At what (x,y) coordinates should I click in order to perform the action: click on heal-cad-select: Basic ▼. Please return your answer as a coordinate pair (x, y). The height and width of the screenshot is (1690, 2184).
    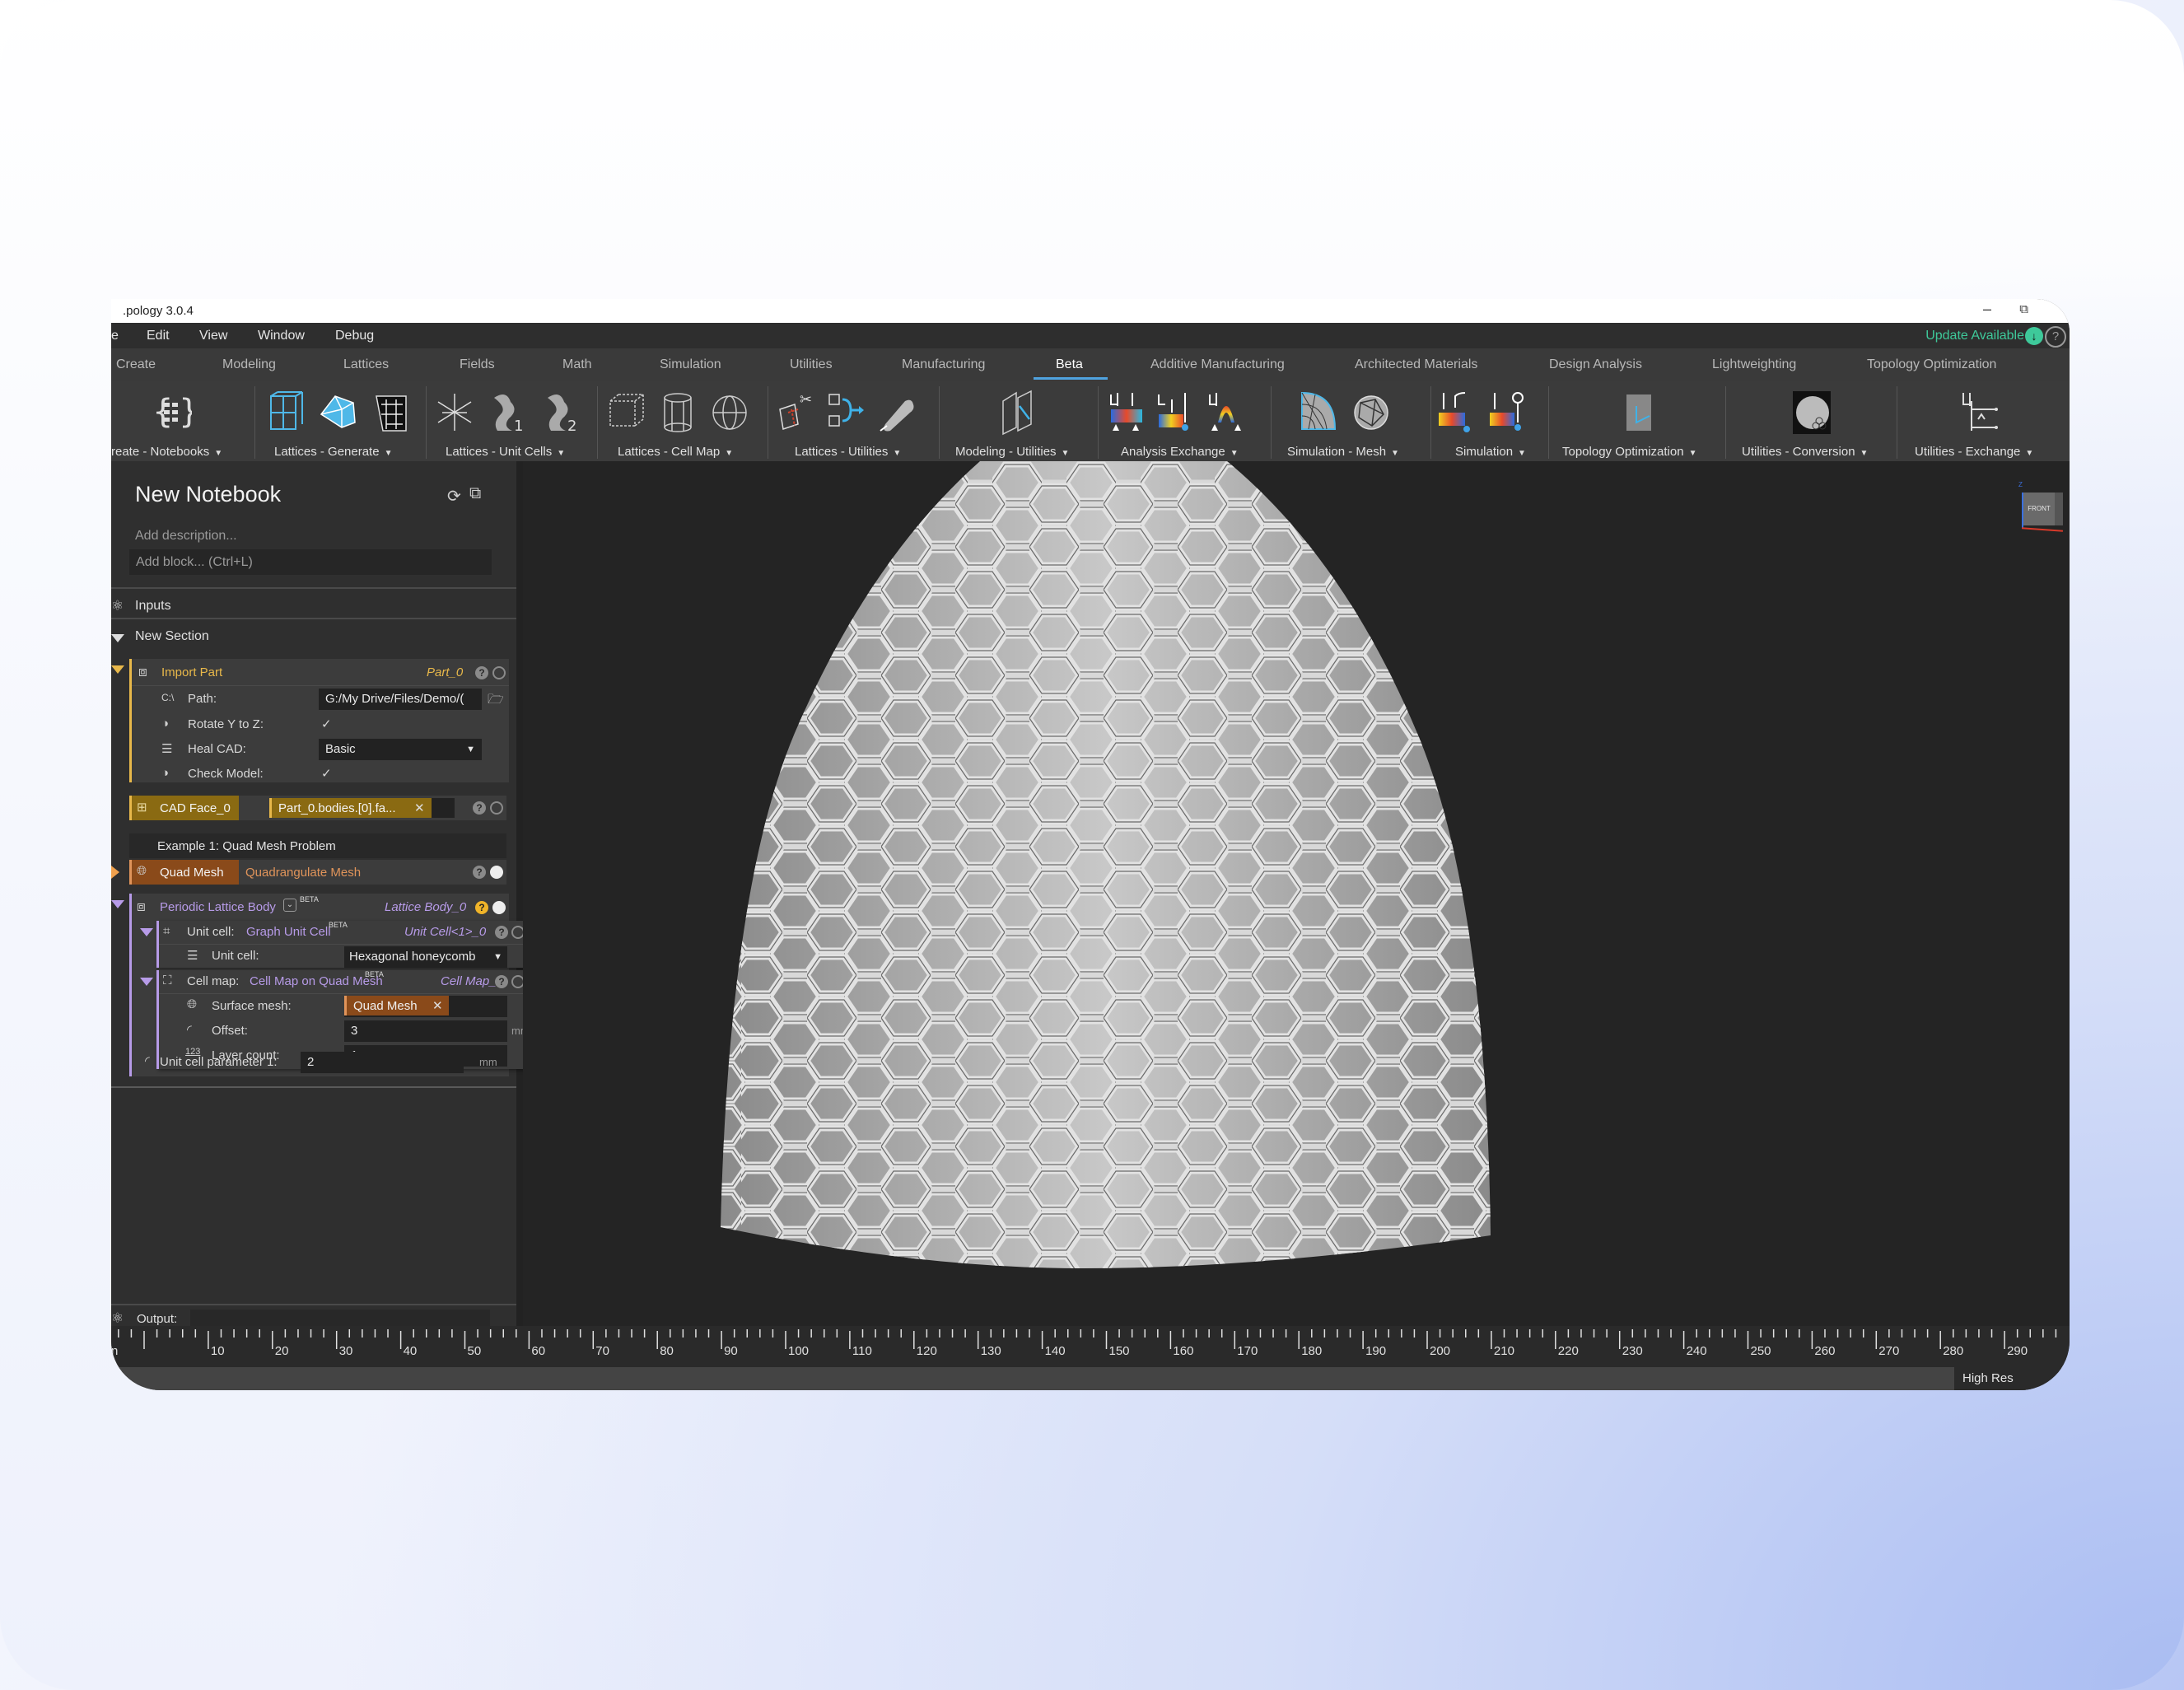
    Looking at the image, I should click on (400, 749).